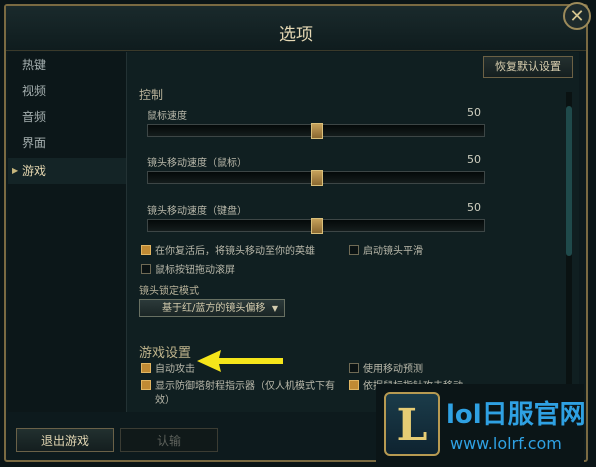  I want to click on checkbox-movement-prediction, so click(354, 368).